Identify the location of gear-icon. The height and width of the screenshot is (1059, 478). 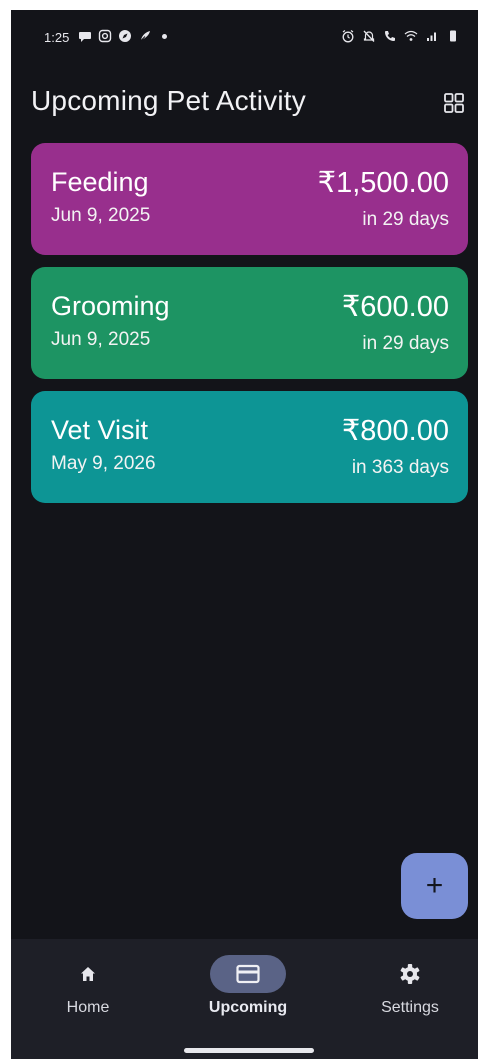
(410, 974).